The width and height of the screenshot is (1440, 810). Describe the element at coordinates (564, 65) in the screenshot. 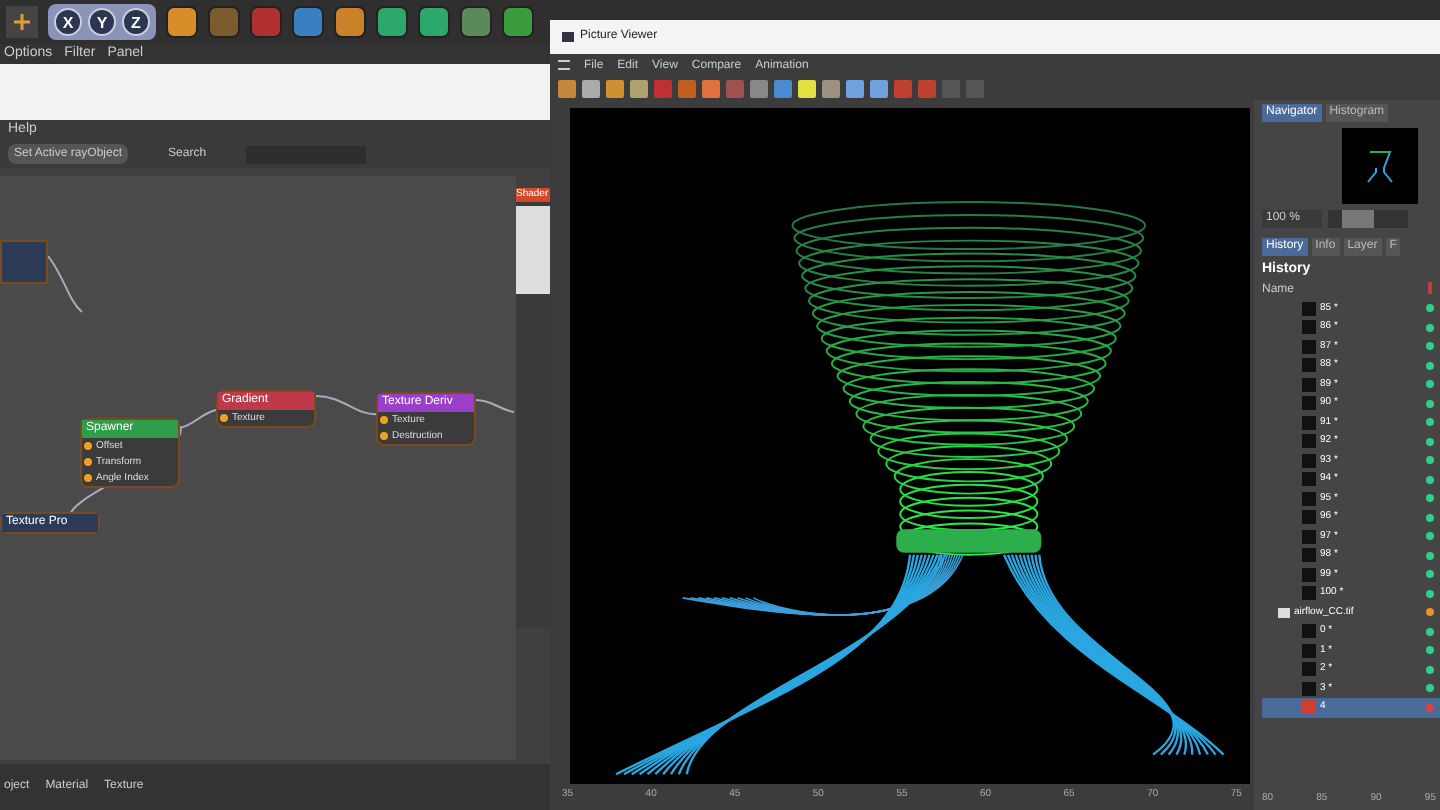

I see `menu-icon` at that location.